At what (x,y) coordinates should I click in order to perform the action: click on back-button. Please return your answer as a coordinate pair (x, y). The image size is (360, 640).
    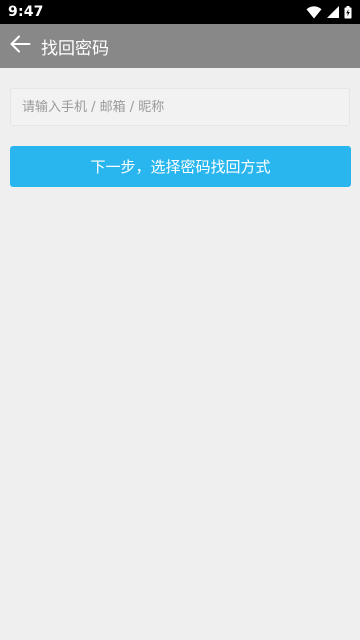
    Looking at the image, I should click on (20, 46).